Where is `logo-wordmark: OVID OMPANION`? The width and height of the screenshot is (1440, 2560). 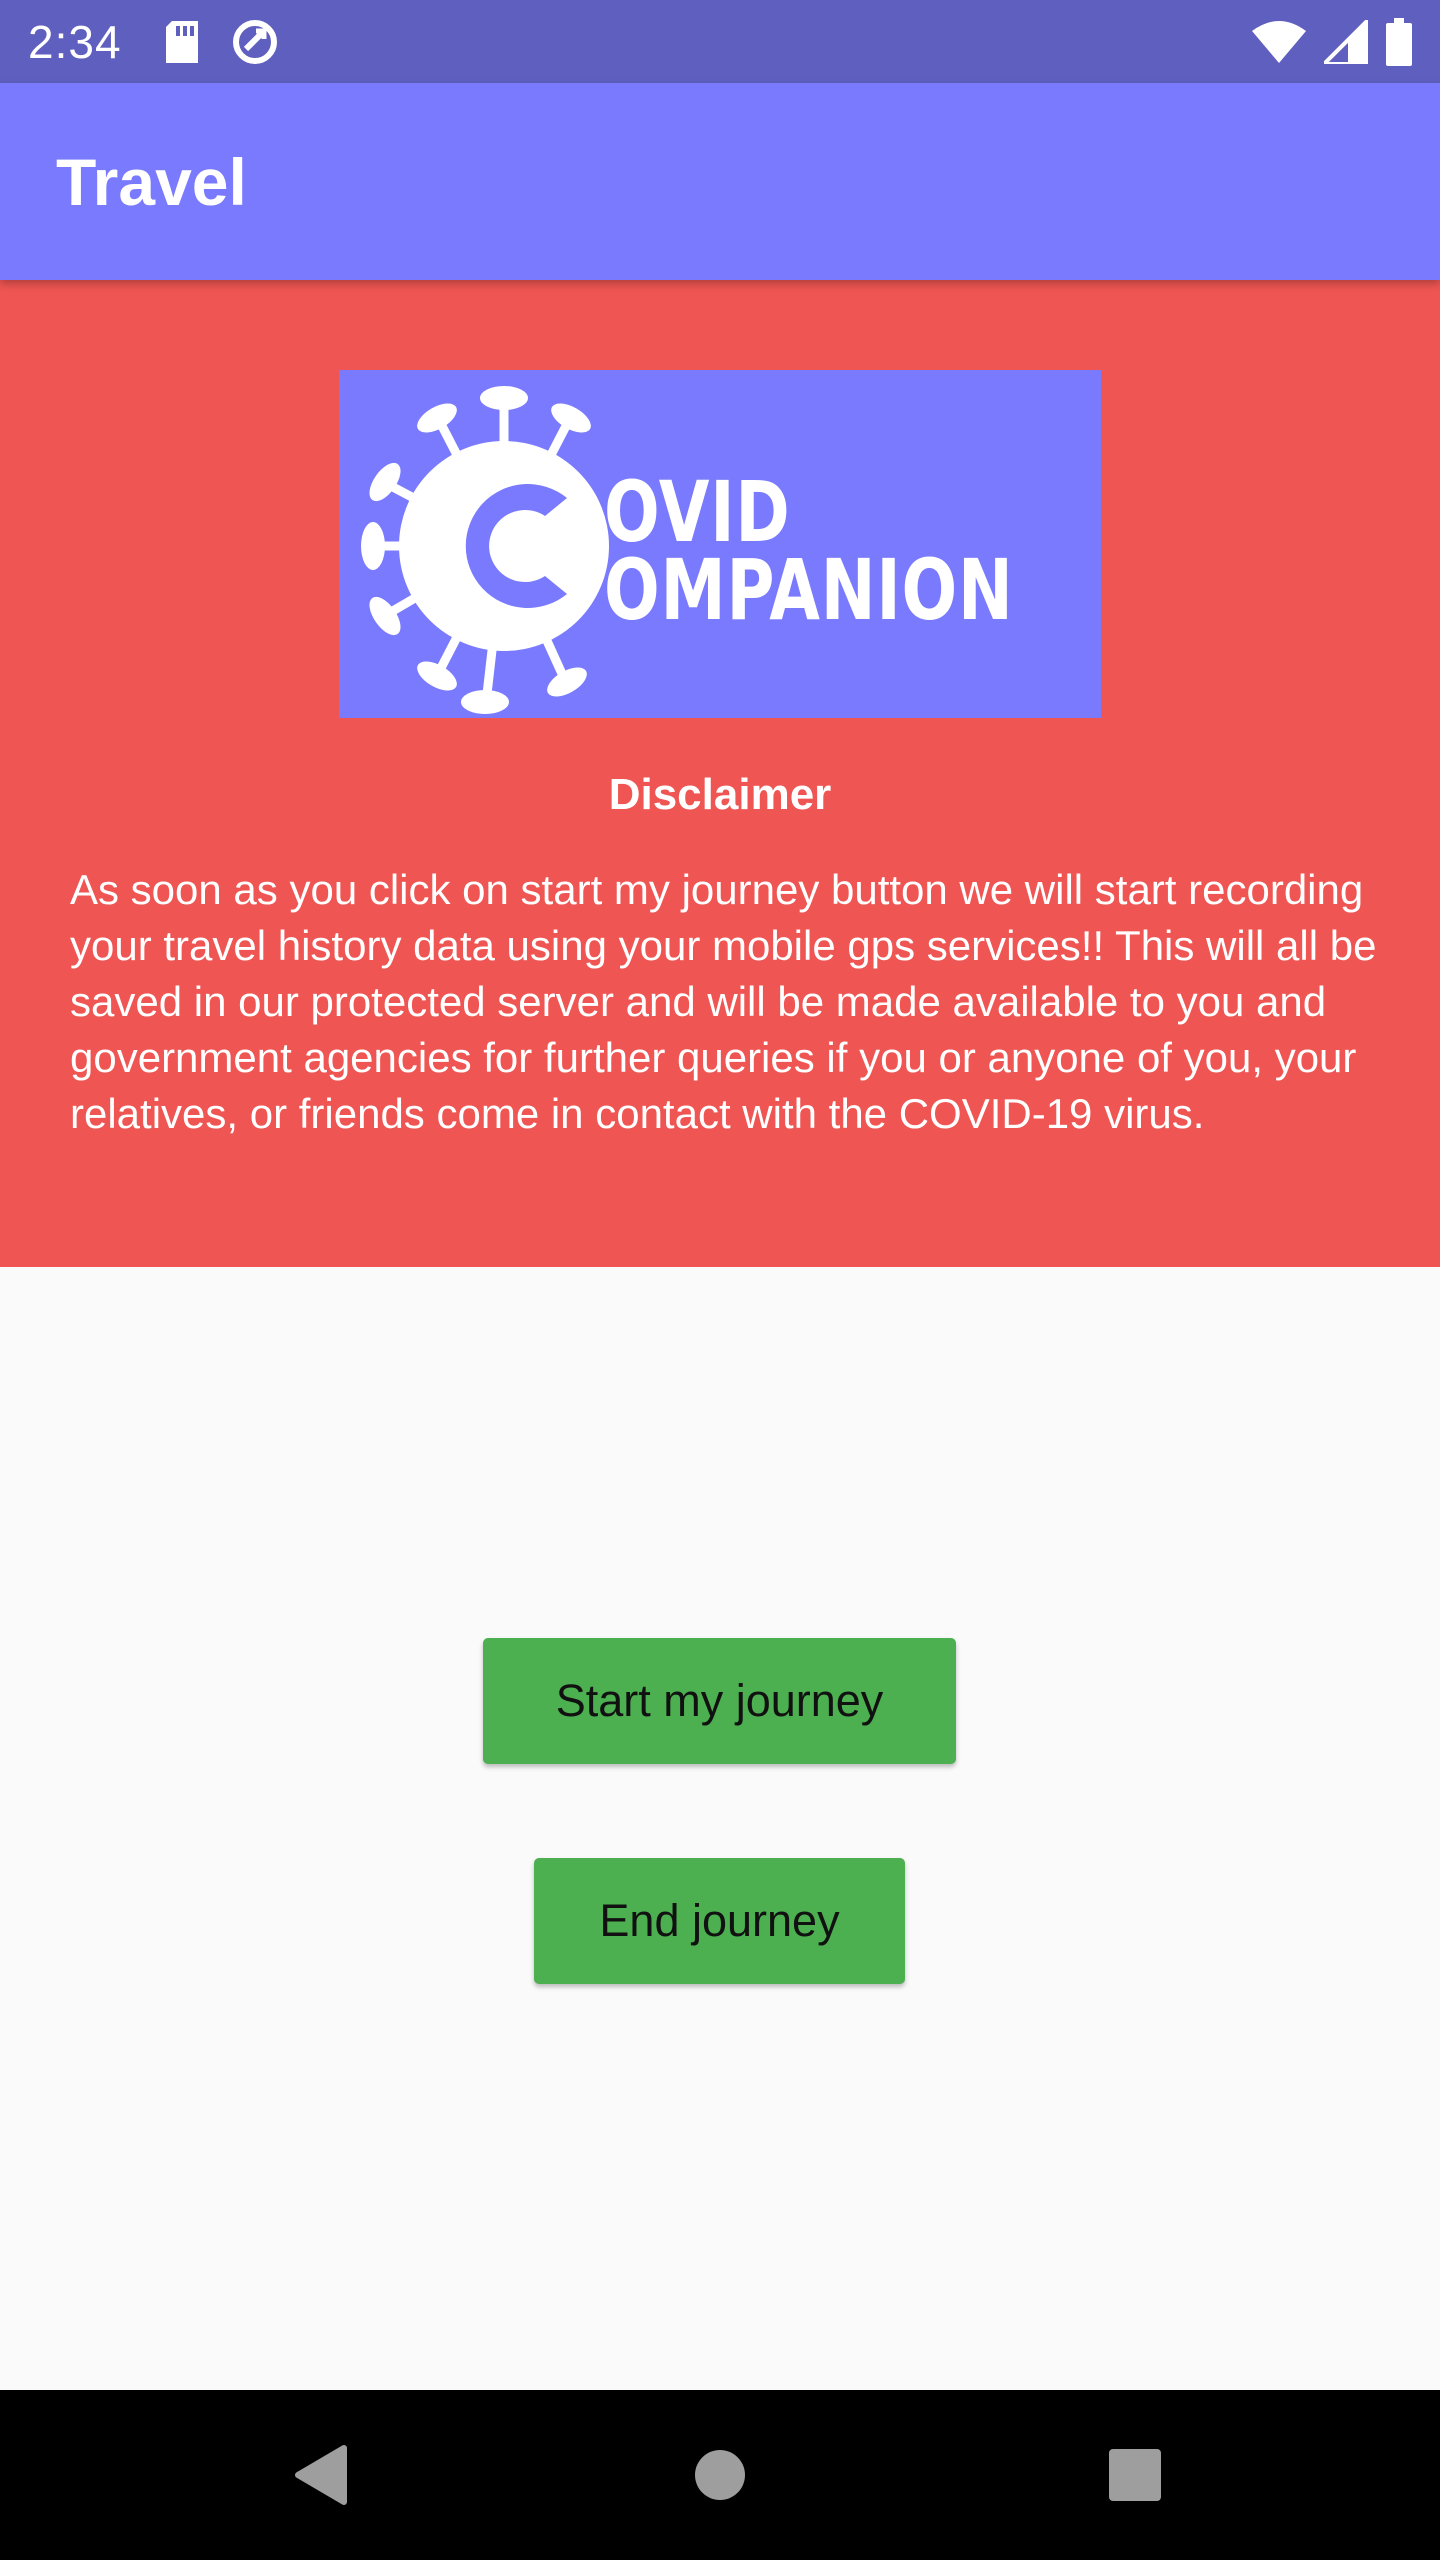 logo-wordmark: OVID OMPANION is located at coordinates (866, 551).